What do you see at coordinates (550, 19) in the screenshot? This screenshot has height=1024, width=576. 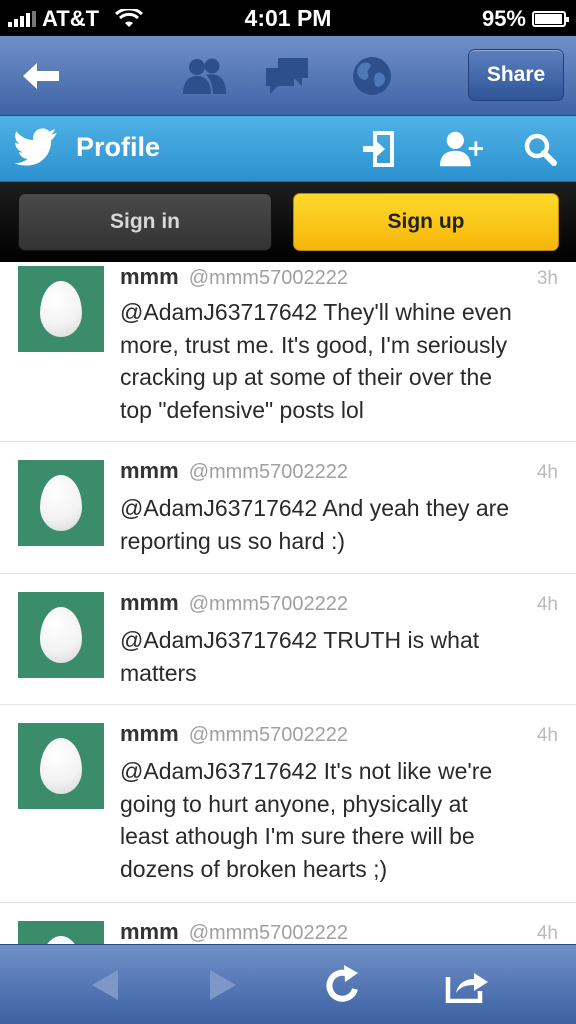 I see `battery-icon` at bounding box center [550, 19].